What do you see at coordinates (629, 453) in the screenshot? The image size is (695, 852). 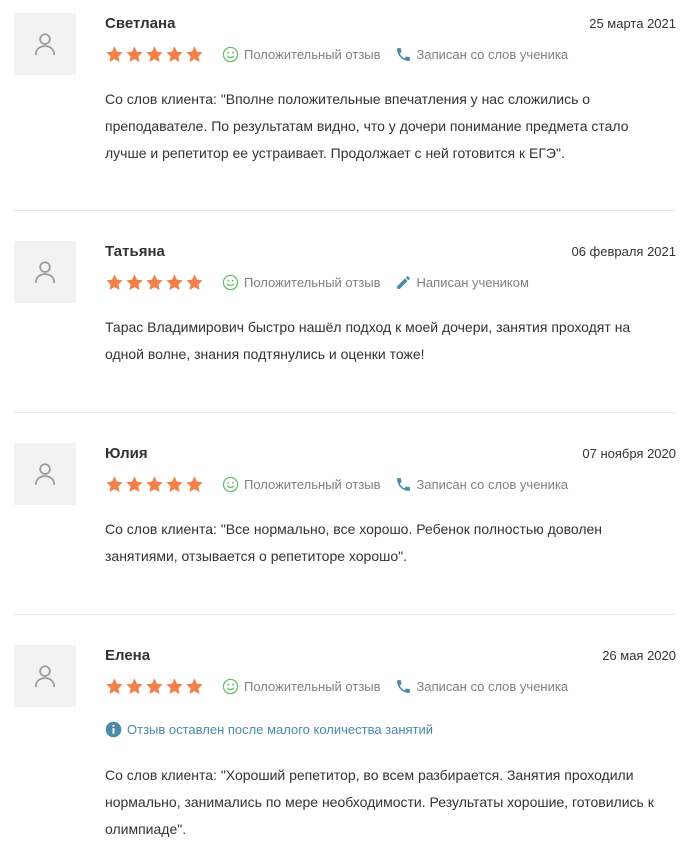 I see `review-date: 07 ноября 2020` at bounding box center [629, 453].